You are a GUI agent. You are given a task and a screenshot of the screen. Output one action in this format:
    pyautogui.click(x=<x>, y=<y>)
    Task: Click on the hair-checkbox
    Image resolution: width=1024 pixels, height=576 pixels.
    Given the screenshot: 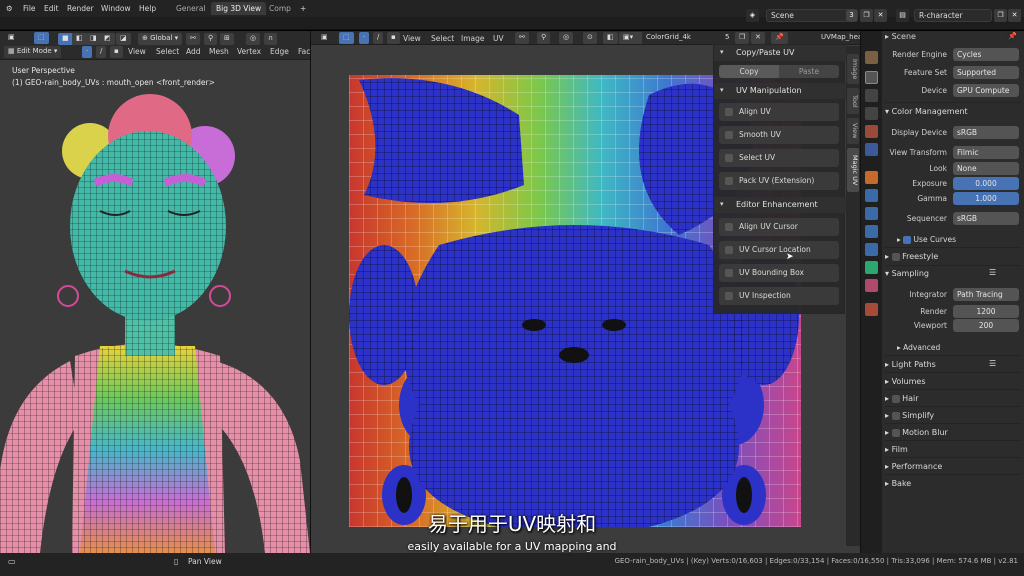 What is the action you would take?
    pyautogui.click(x=895, y=398)
    